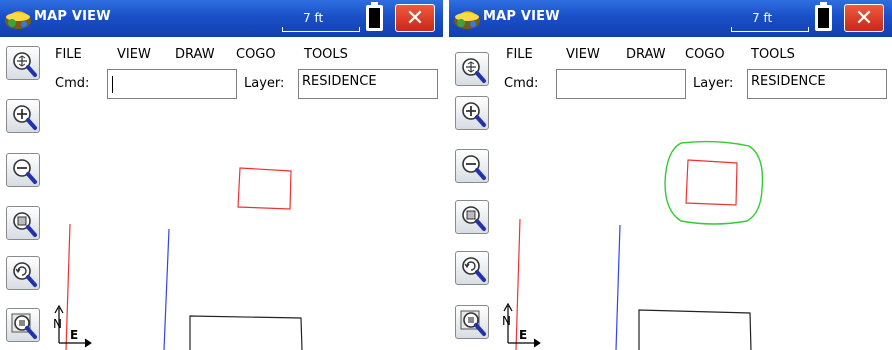 The image size is (892, 350). I want to click on text-caret, so click(112, 84).